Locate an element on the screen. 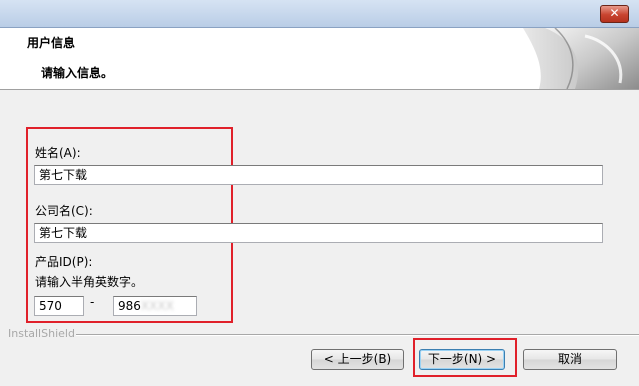 The height and width of the screenshot is (386, 639). window-titlebar: ✕ is located at coordinates (319, 14).